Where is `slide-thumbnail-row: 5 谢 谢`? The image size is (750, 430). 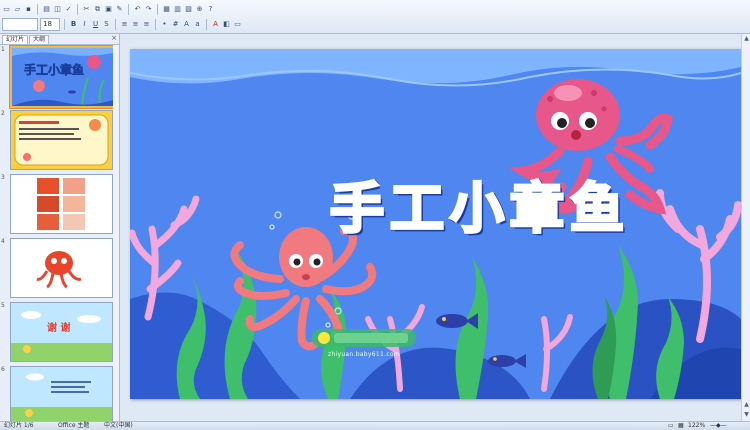 slide-thumbnail-row: 5 谢 谢 is located at coordinates (59, 332).